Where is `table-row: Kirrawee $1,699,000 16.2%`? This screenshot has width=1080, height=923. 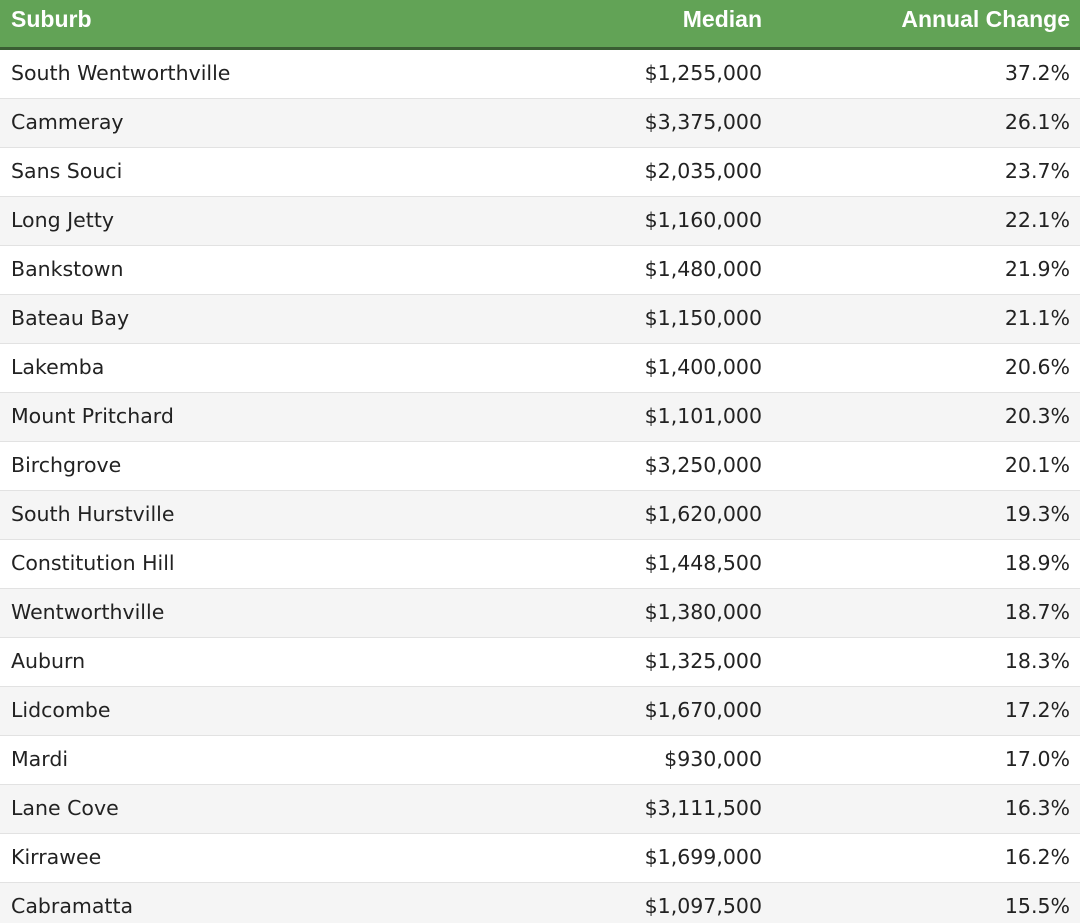
table-row: Kirrawee $1,699,000 16.2% is located at coordinates (540, 858).